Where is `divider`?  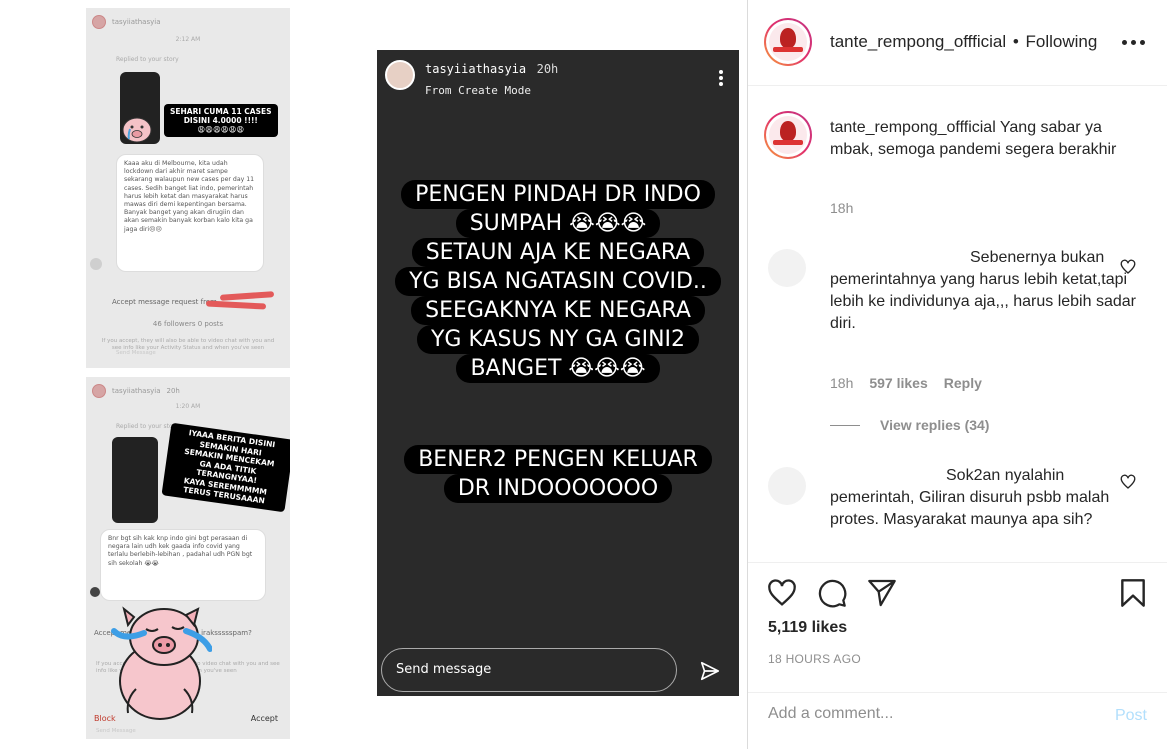 divider is located at coordinates (845, 425).